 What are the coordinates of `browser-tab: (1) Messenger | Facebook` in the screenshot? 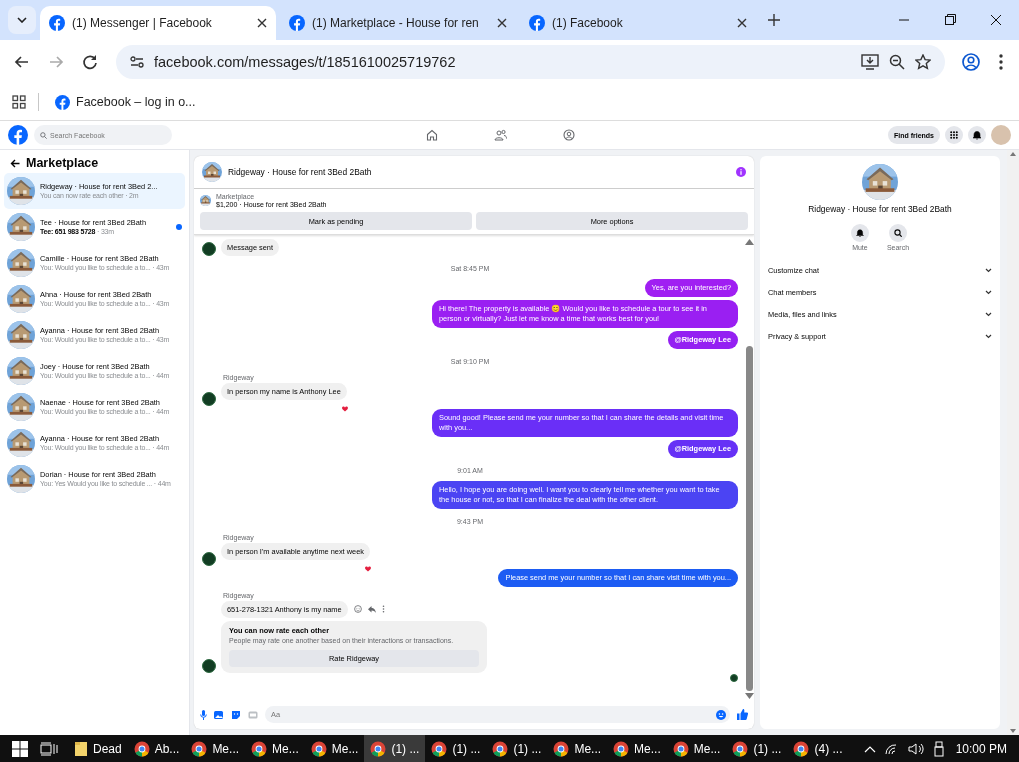 It's located at (158, 23).